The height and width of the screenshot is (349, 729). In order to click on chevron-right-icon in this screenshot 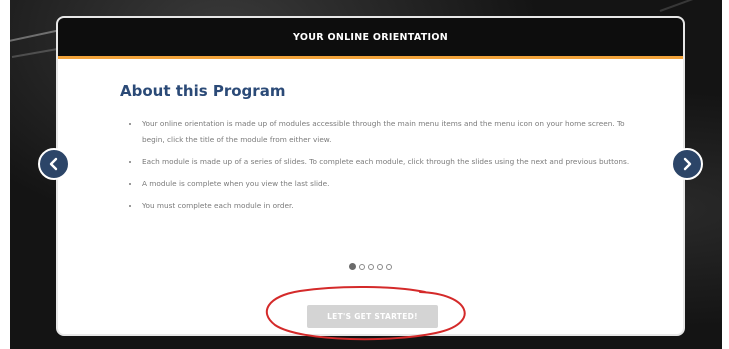, I will do `click(687, 164)`.